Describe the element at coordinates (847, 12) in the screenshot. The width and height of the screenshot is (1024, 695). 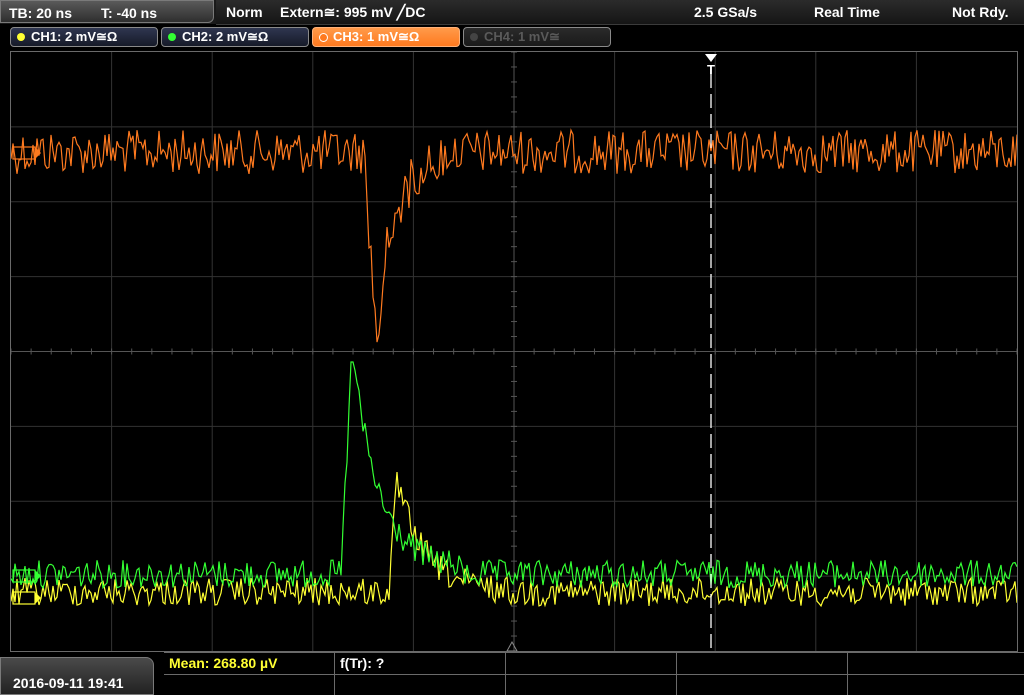
I see `acquisition-mode-label: Real Time` at that location.